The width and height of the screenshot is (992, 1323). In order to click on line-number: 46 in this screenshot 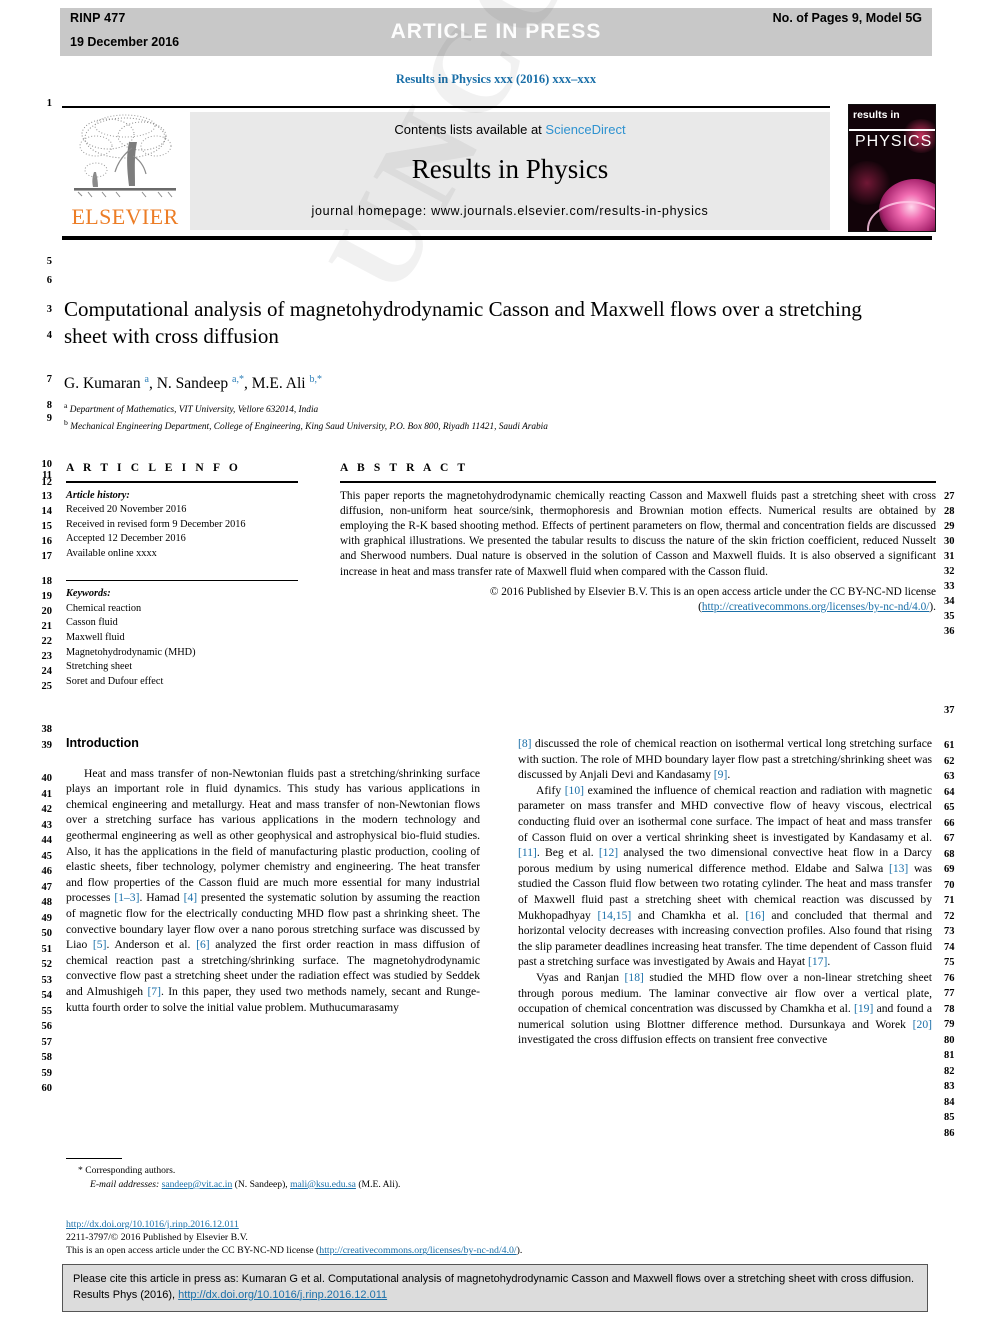, I will do `click(47, 871)`.